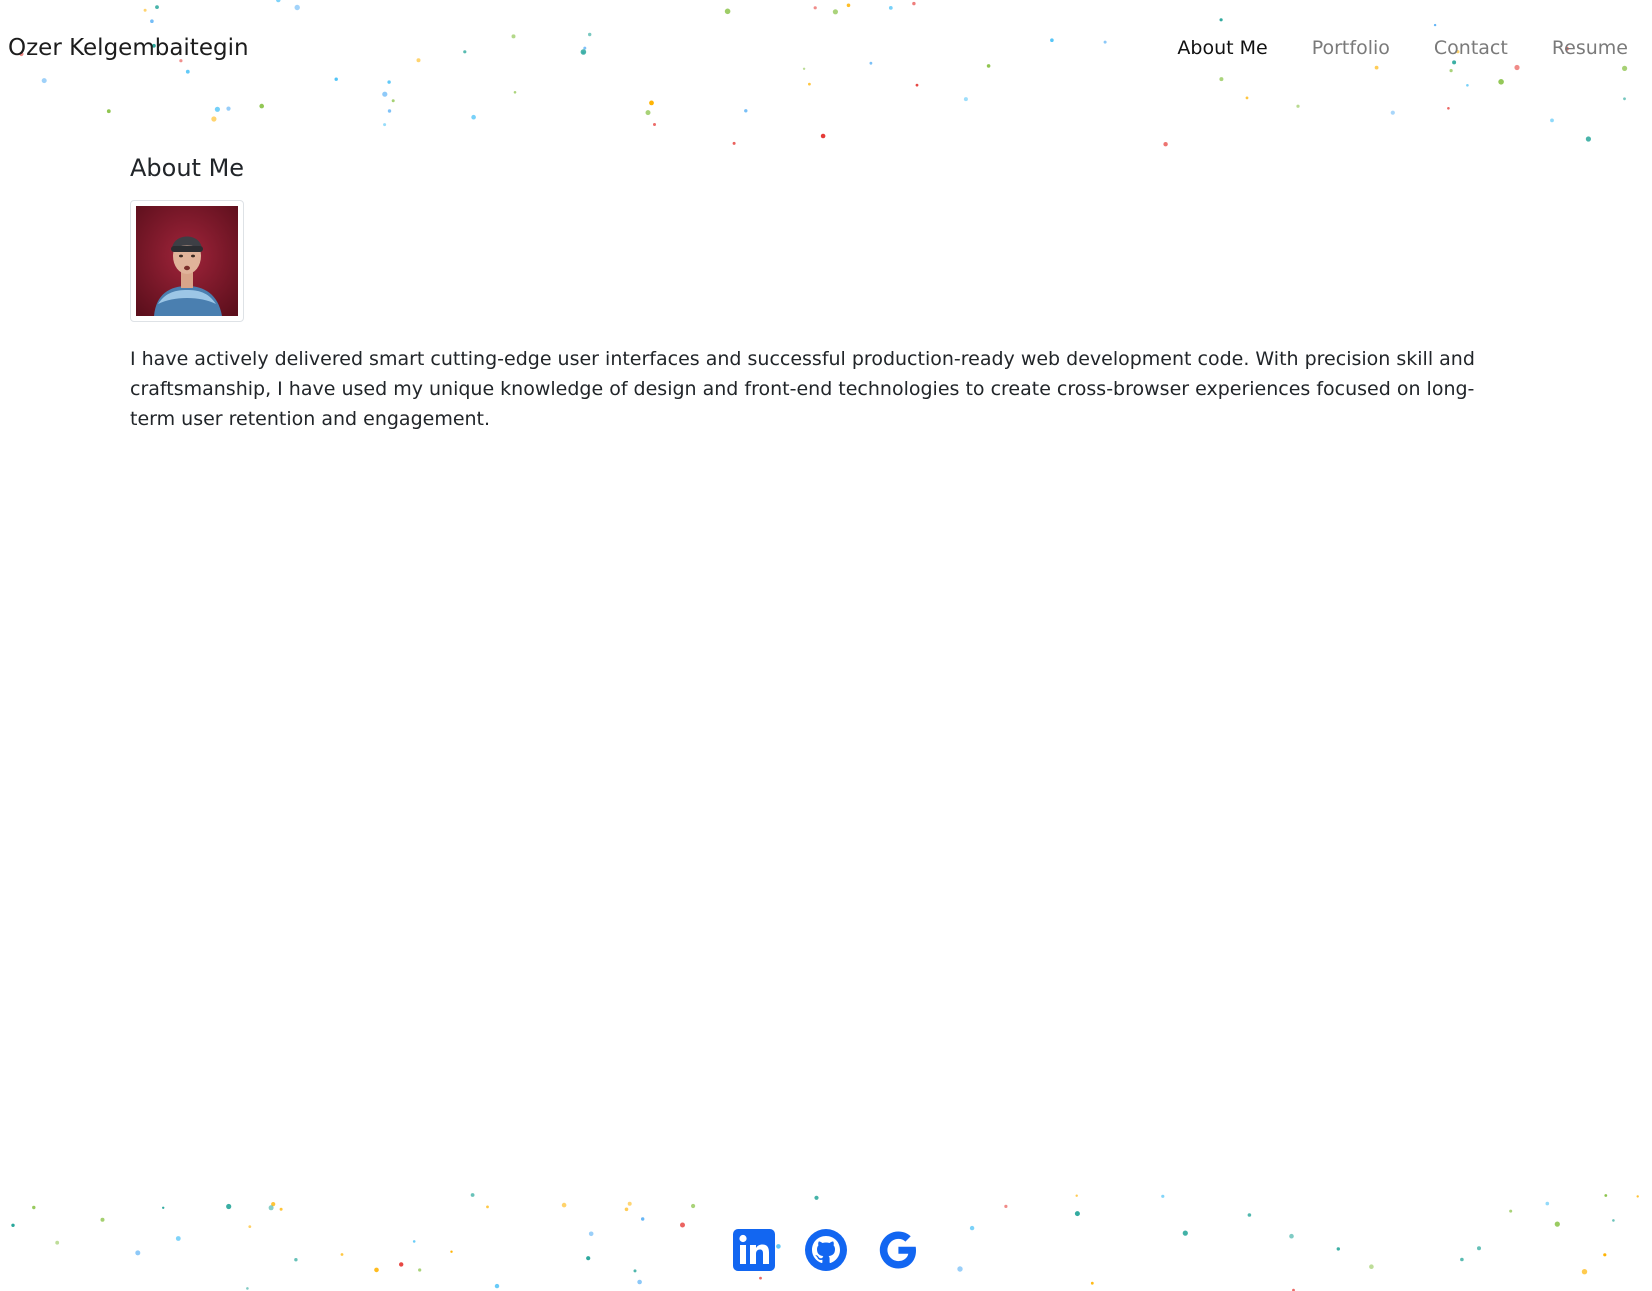  I want to click on linkedin-icon, so click(754, 1250).